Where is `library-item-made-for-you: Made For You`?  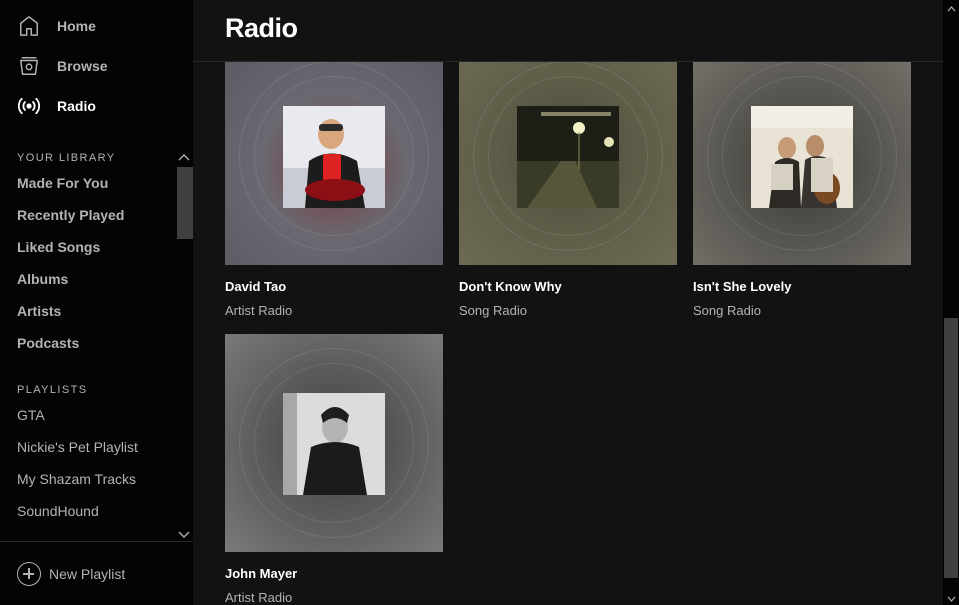
library-item-made-for-you: Made For You is located at coordinates (62, 183).